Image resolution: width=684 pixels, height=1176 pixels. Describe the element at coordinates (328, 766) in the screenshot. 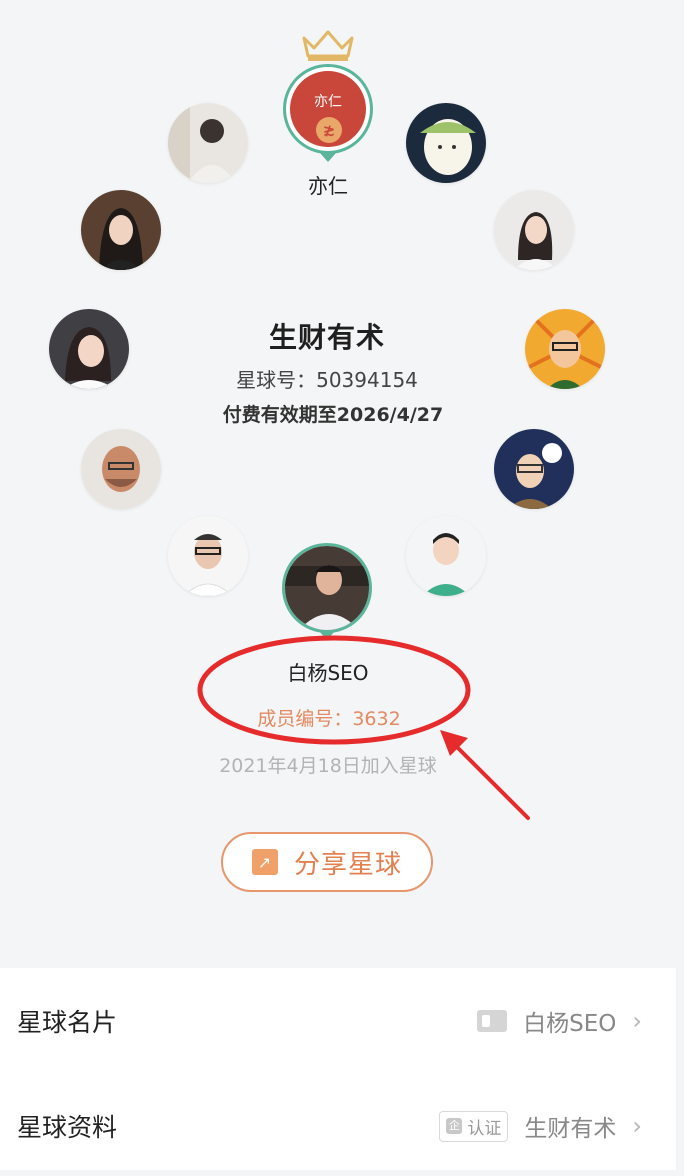

I see `join-date: 2021年4月18日加入星球` at that location.